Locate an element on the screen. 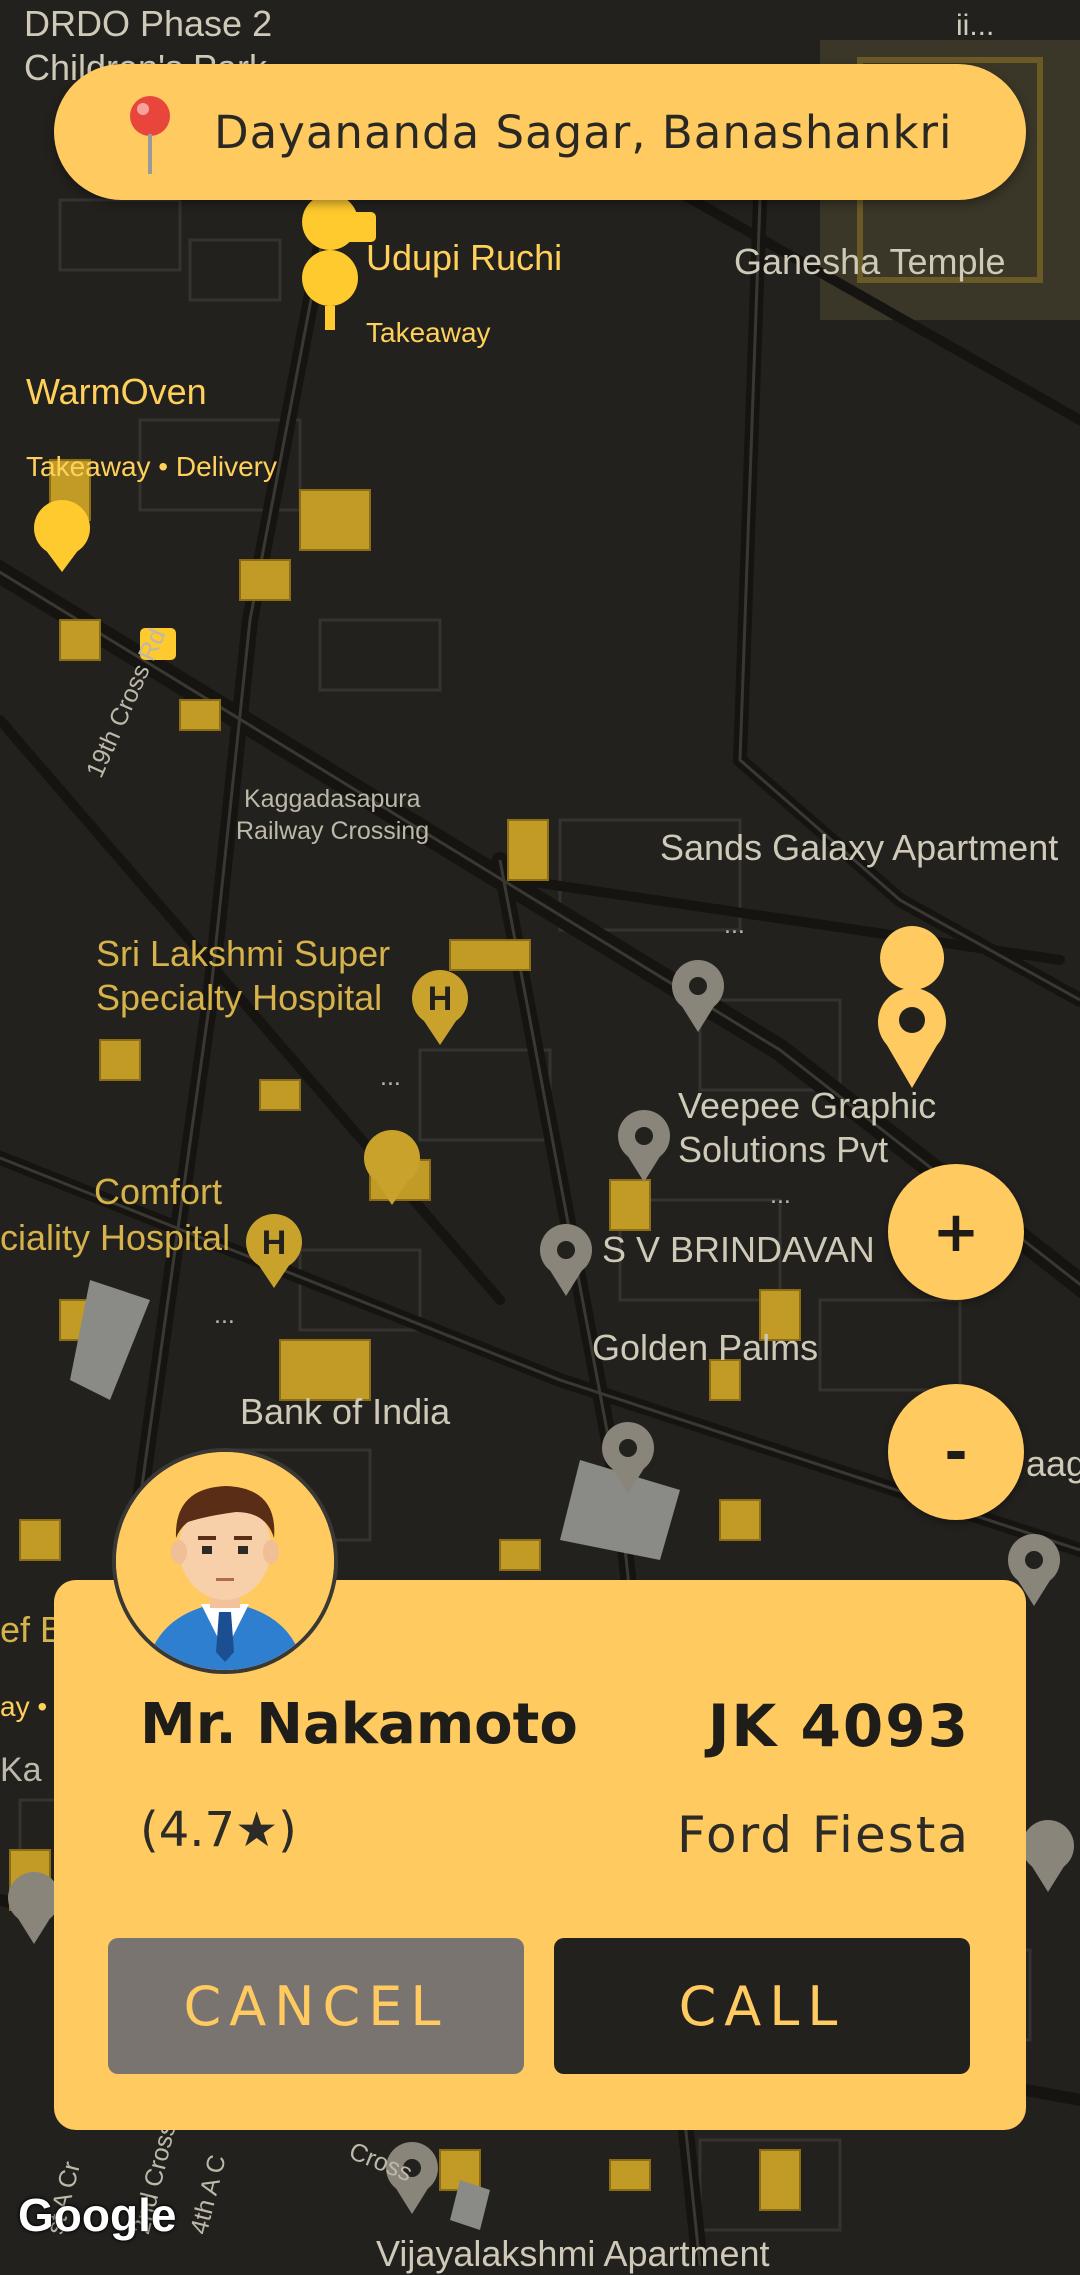  map-label-ay: ay • is located at coordinates (24, 1706).